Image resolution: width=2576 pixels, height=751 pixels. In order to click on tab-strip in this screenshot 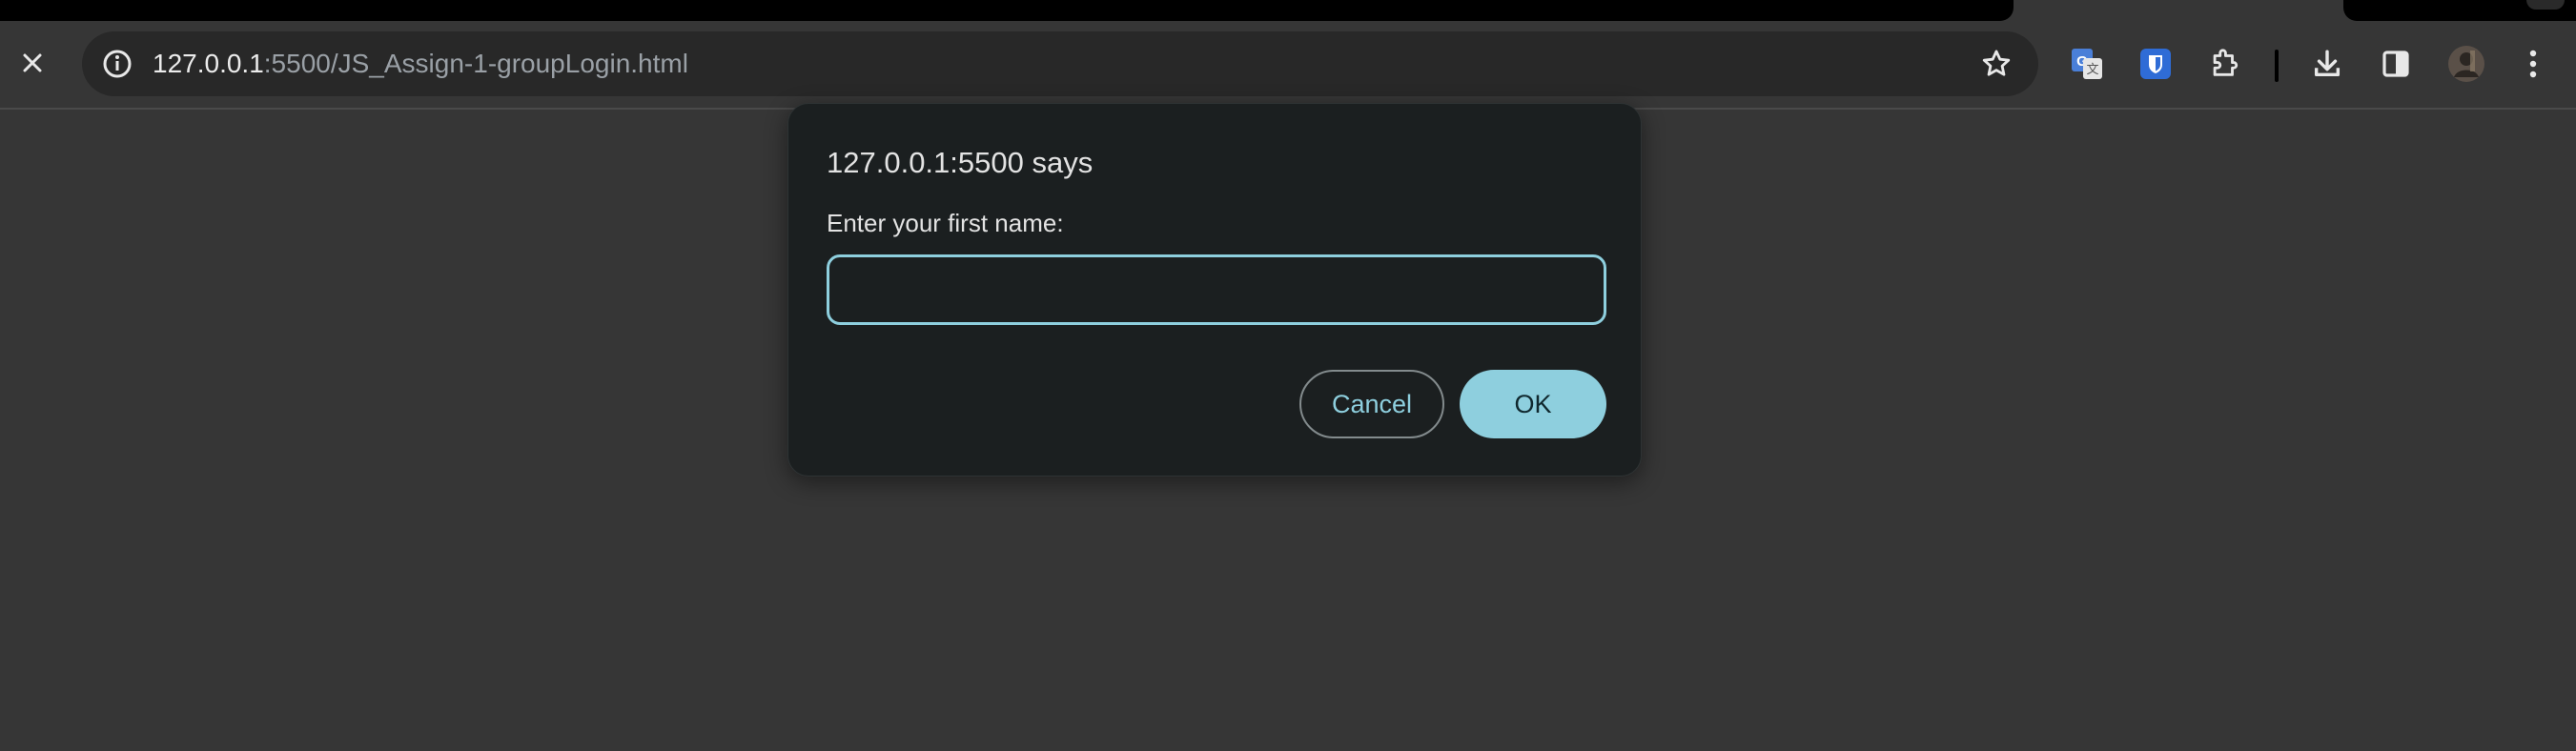, I will do `click(1288, 11)`.